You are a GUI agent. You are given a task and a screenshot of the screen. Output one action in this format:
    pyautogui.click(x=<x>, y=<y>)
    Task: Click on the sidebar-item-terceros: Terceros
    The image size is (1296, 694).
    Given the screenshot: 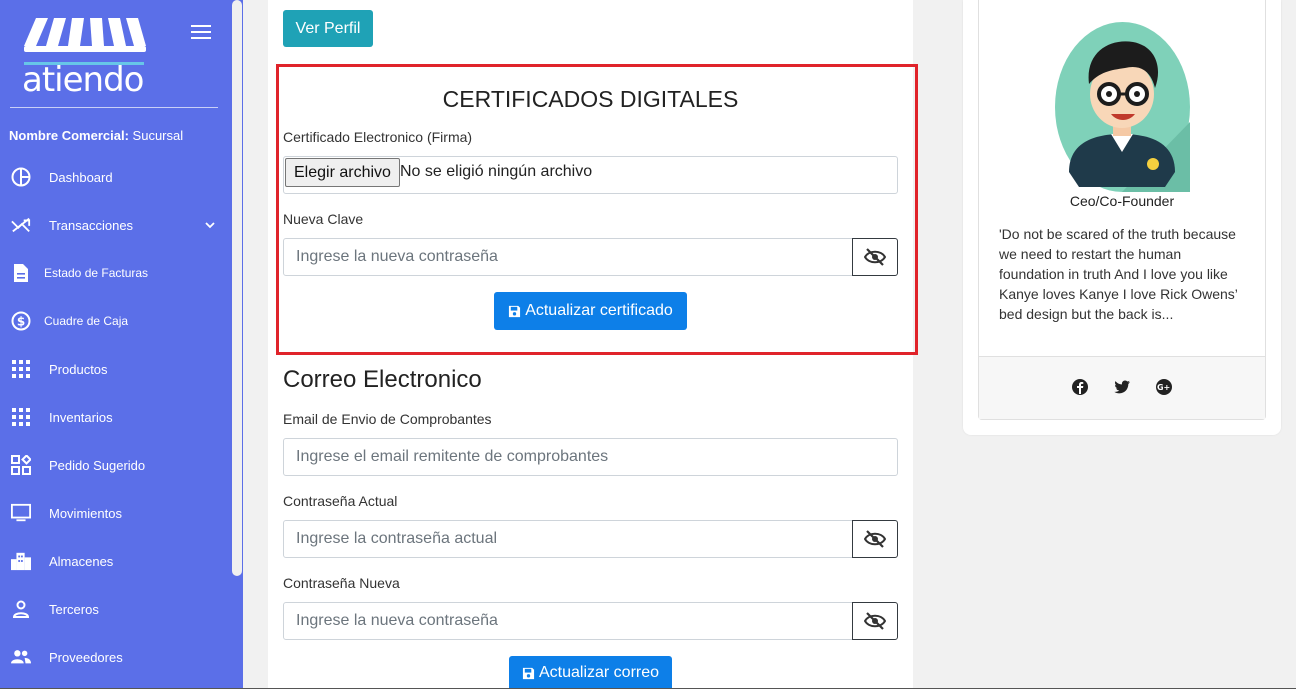 What is the action you would take?
    pyautogui.click(x=116, y=609)
    